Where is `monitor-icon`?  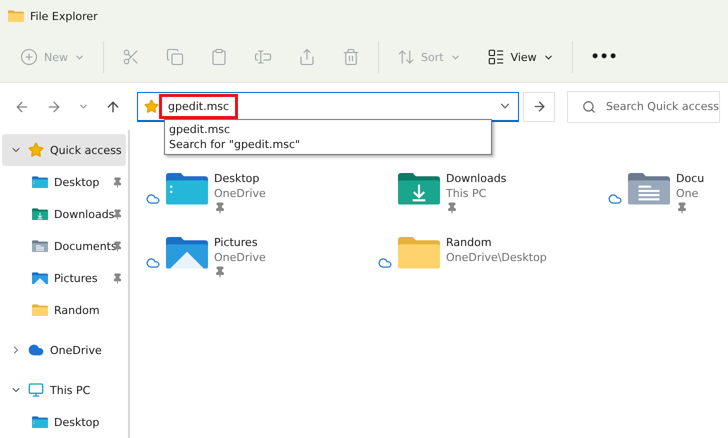
monitor-icon is located at coordinates (36, 390).